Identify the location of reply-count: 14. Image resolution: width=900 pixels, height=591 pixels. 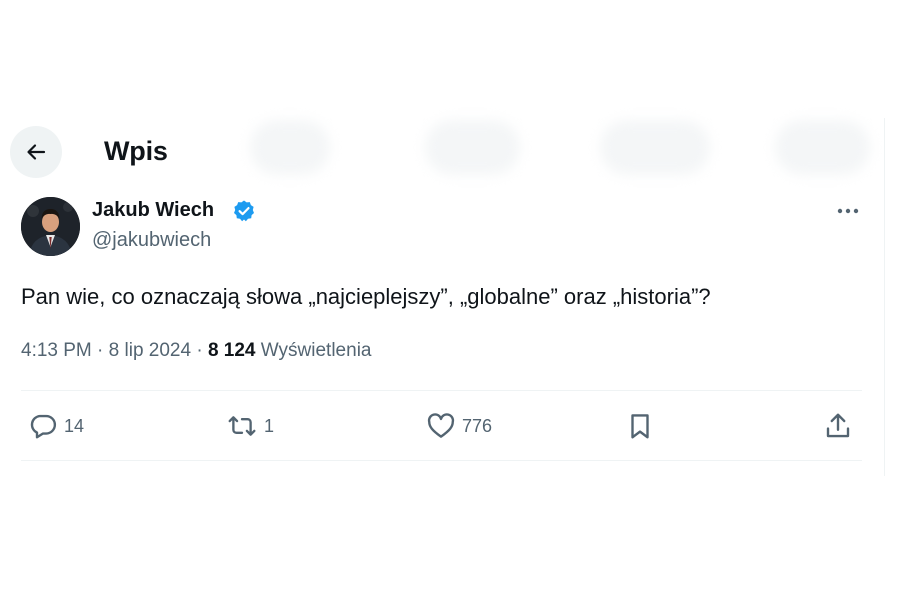
(74, 425).